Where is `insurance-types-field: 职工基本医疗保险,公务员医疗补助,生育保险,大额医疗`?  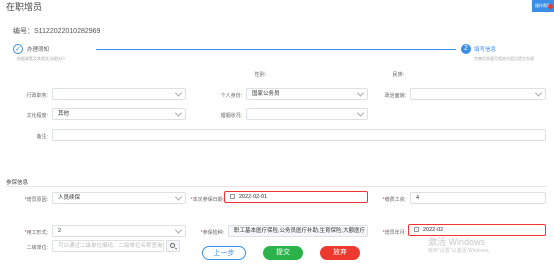 insurance-types-field: 职工基本医疗保险,公务员医疗补助,生育保险,大额医疗 is located at coordinates (298, 231).